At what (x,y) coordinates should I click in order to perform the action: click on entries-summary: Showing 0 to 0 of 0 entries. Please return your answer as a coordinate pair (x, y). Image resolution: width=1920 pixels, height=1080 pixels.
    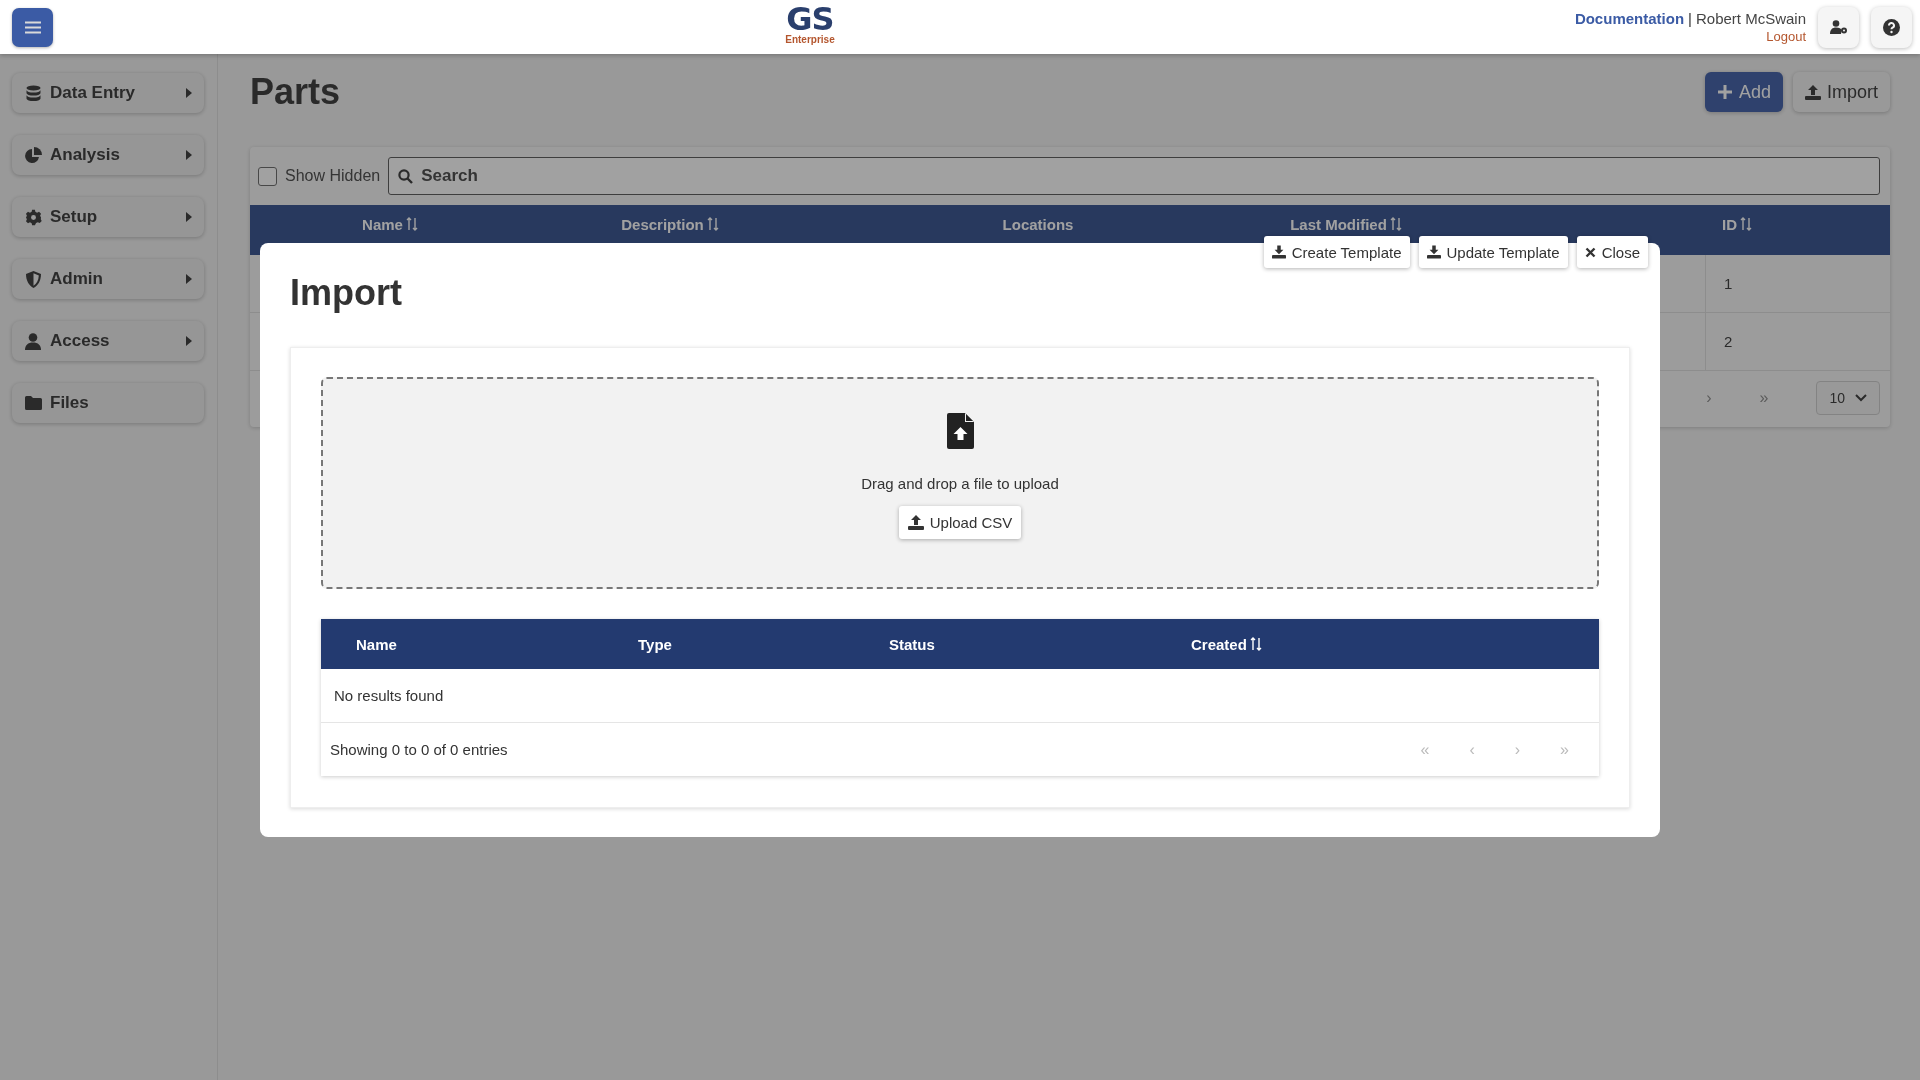
    Looking at the image, I should click on (419, 749).